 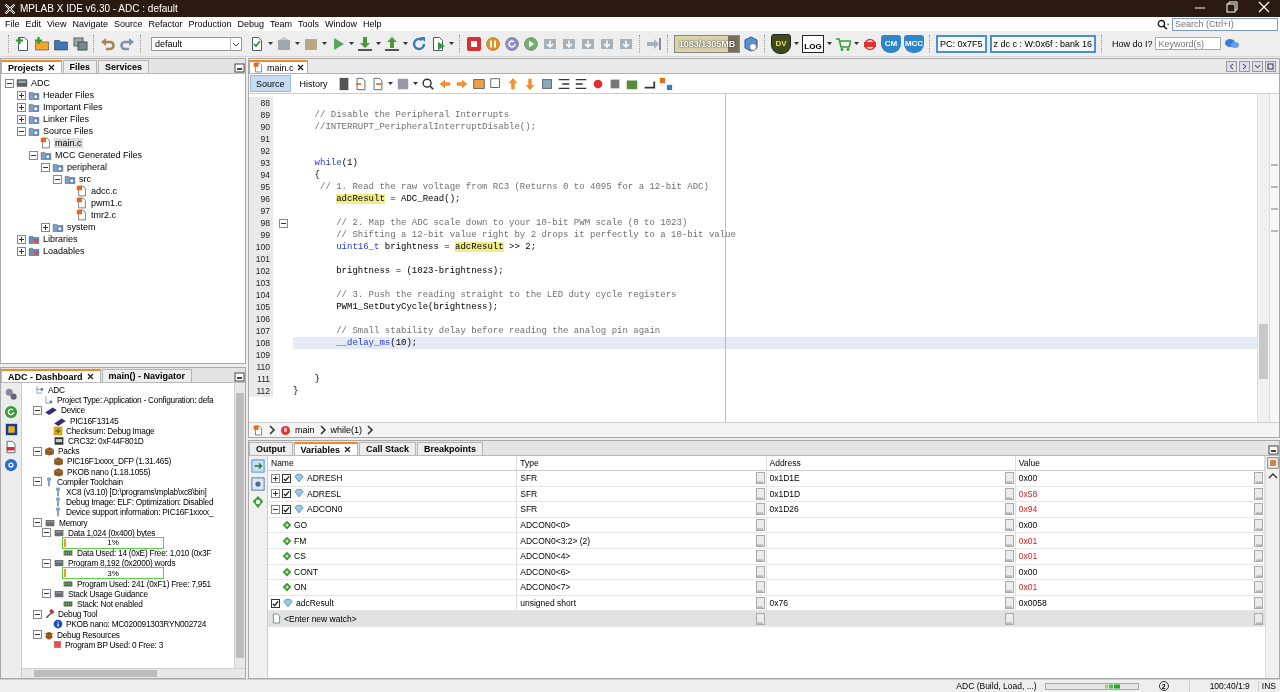 I want to click on upload-icon, so click(x=392, y=43).